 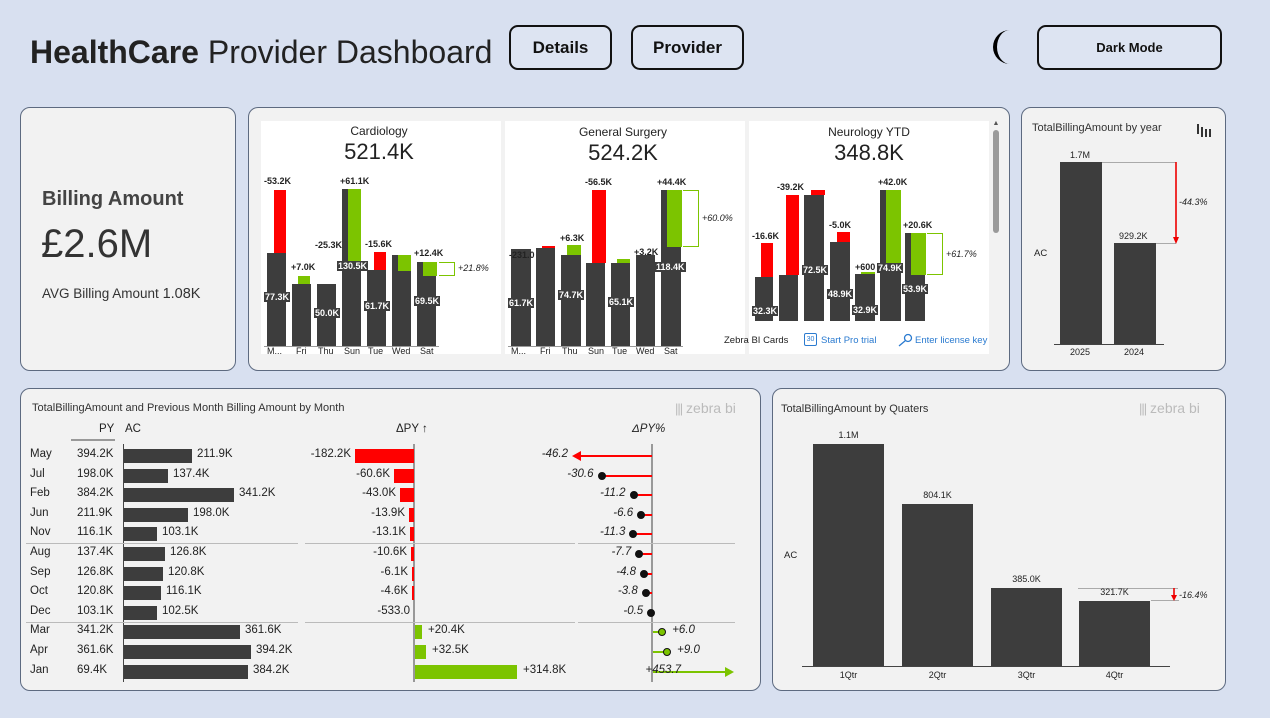 What do you see at coordinates (377, 306) in the screenshot?
I see `bar-label: 61.7K` at bounding box center [377, 306].